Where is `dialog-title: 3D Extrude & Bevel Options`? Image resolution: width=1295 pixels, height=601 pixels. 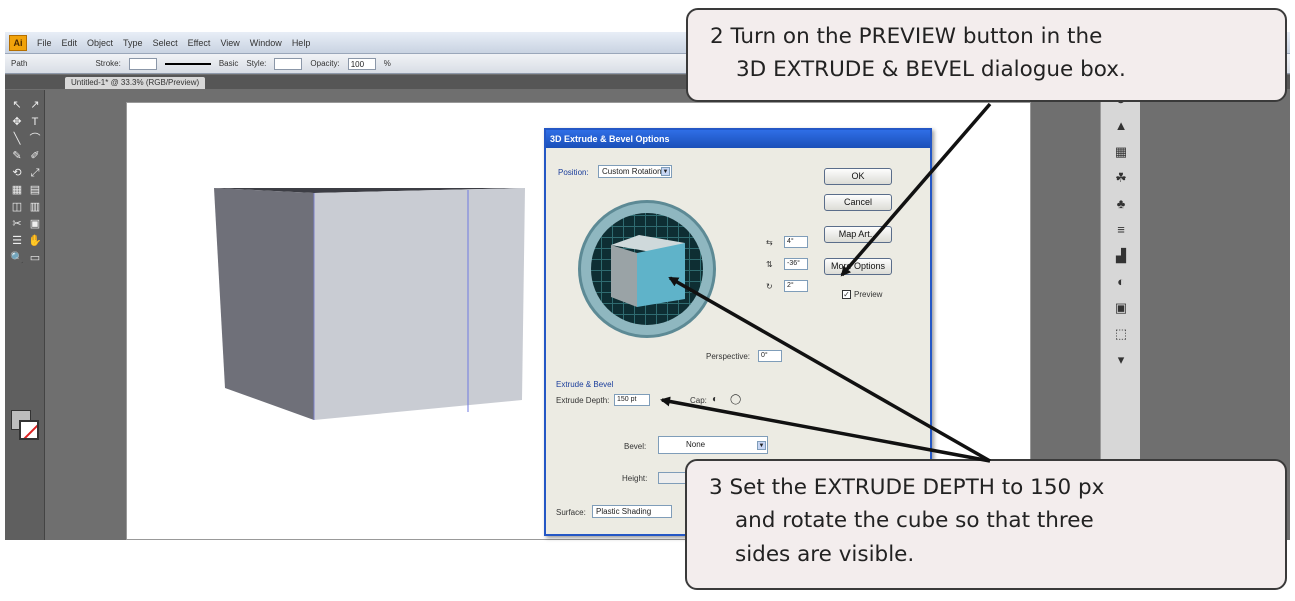
dialog-title: 3D Extrude & Bevel Options is located at coordinates (738, 139).